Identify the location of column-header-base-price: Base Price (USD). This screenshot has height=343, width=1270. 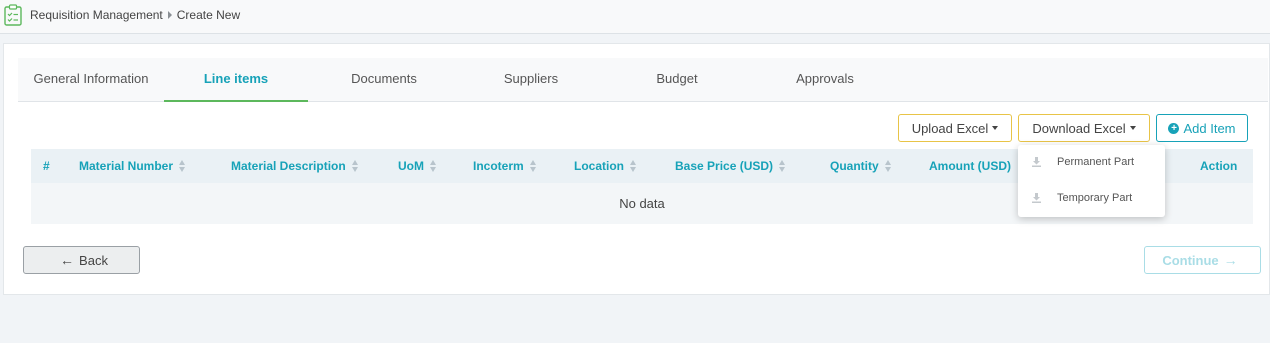
(730, 166).